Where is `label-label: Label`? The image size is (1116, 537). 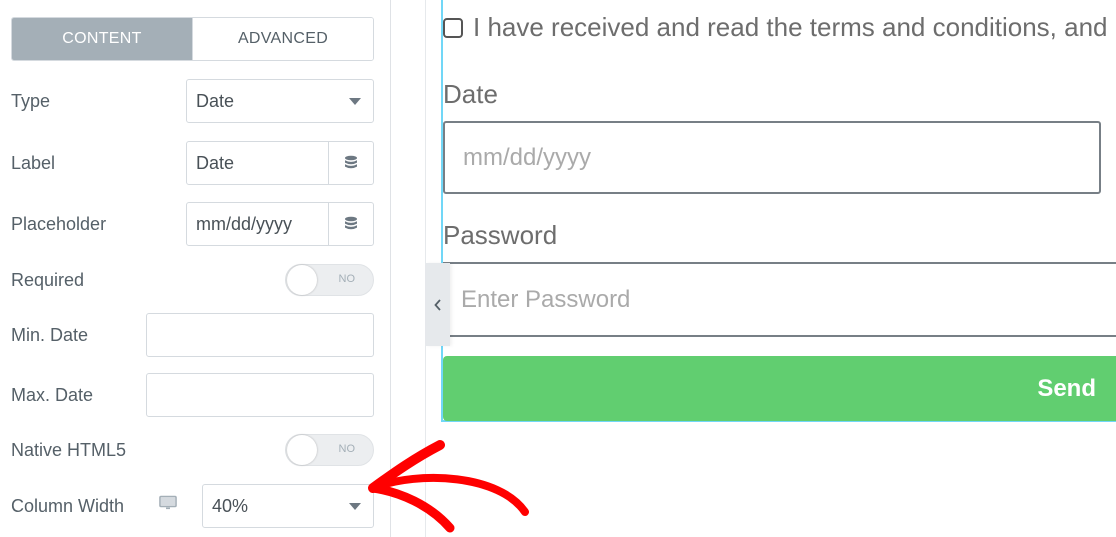
label-label: Label is located at coordinates (33, 162).